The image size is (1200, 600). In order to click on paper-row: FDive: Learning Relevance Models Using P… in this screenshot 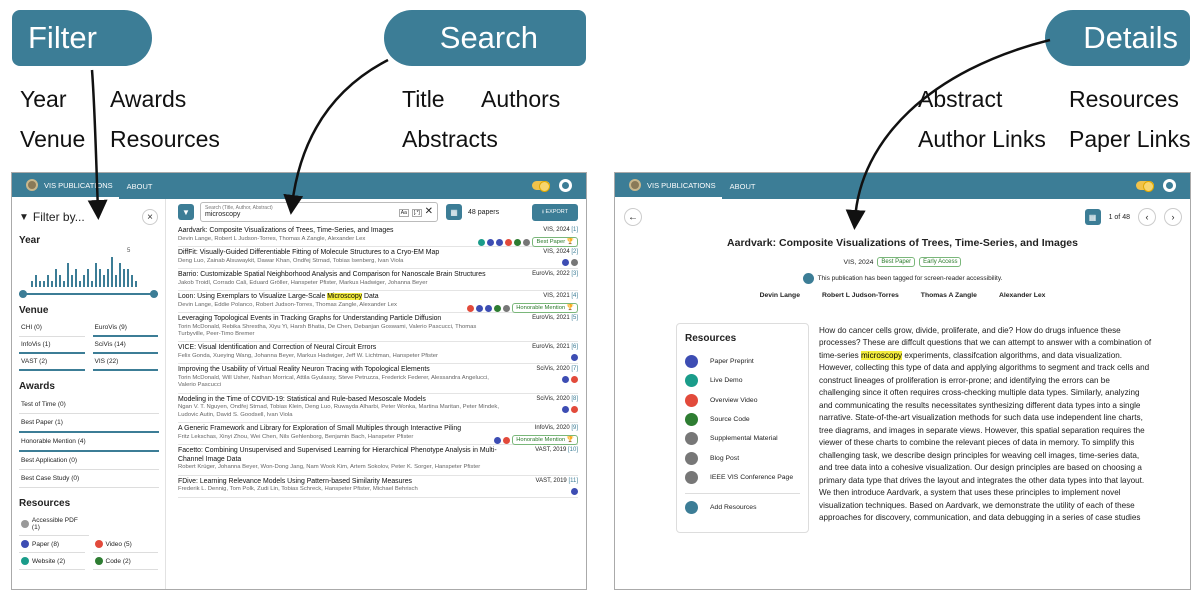, I will do `click(378, 487)`.